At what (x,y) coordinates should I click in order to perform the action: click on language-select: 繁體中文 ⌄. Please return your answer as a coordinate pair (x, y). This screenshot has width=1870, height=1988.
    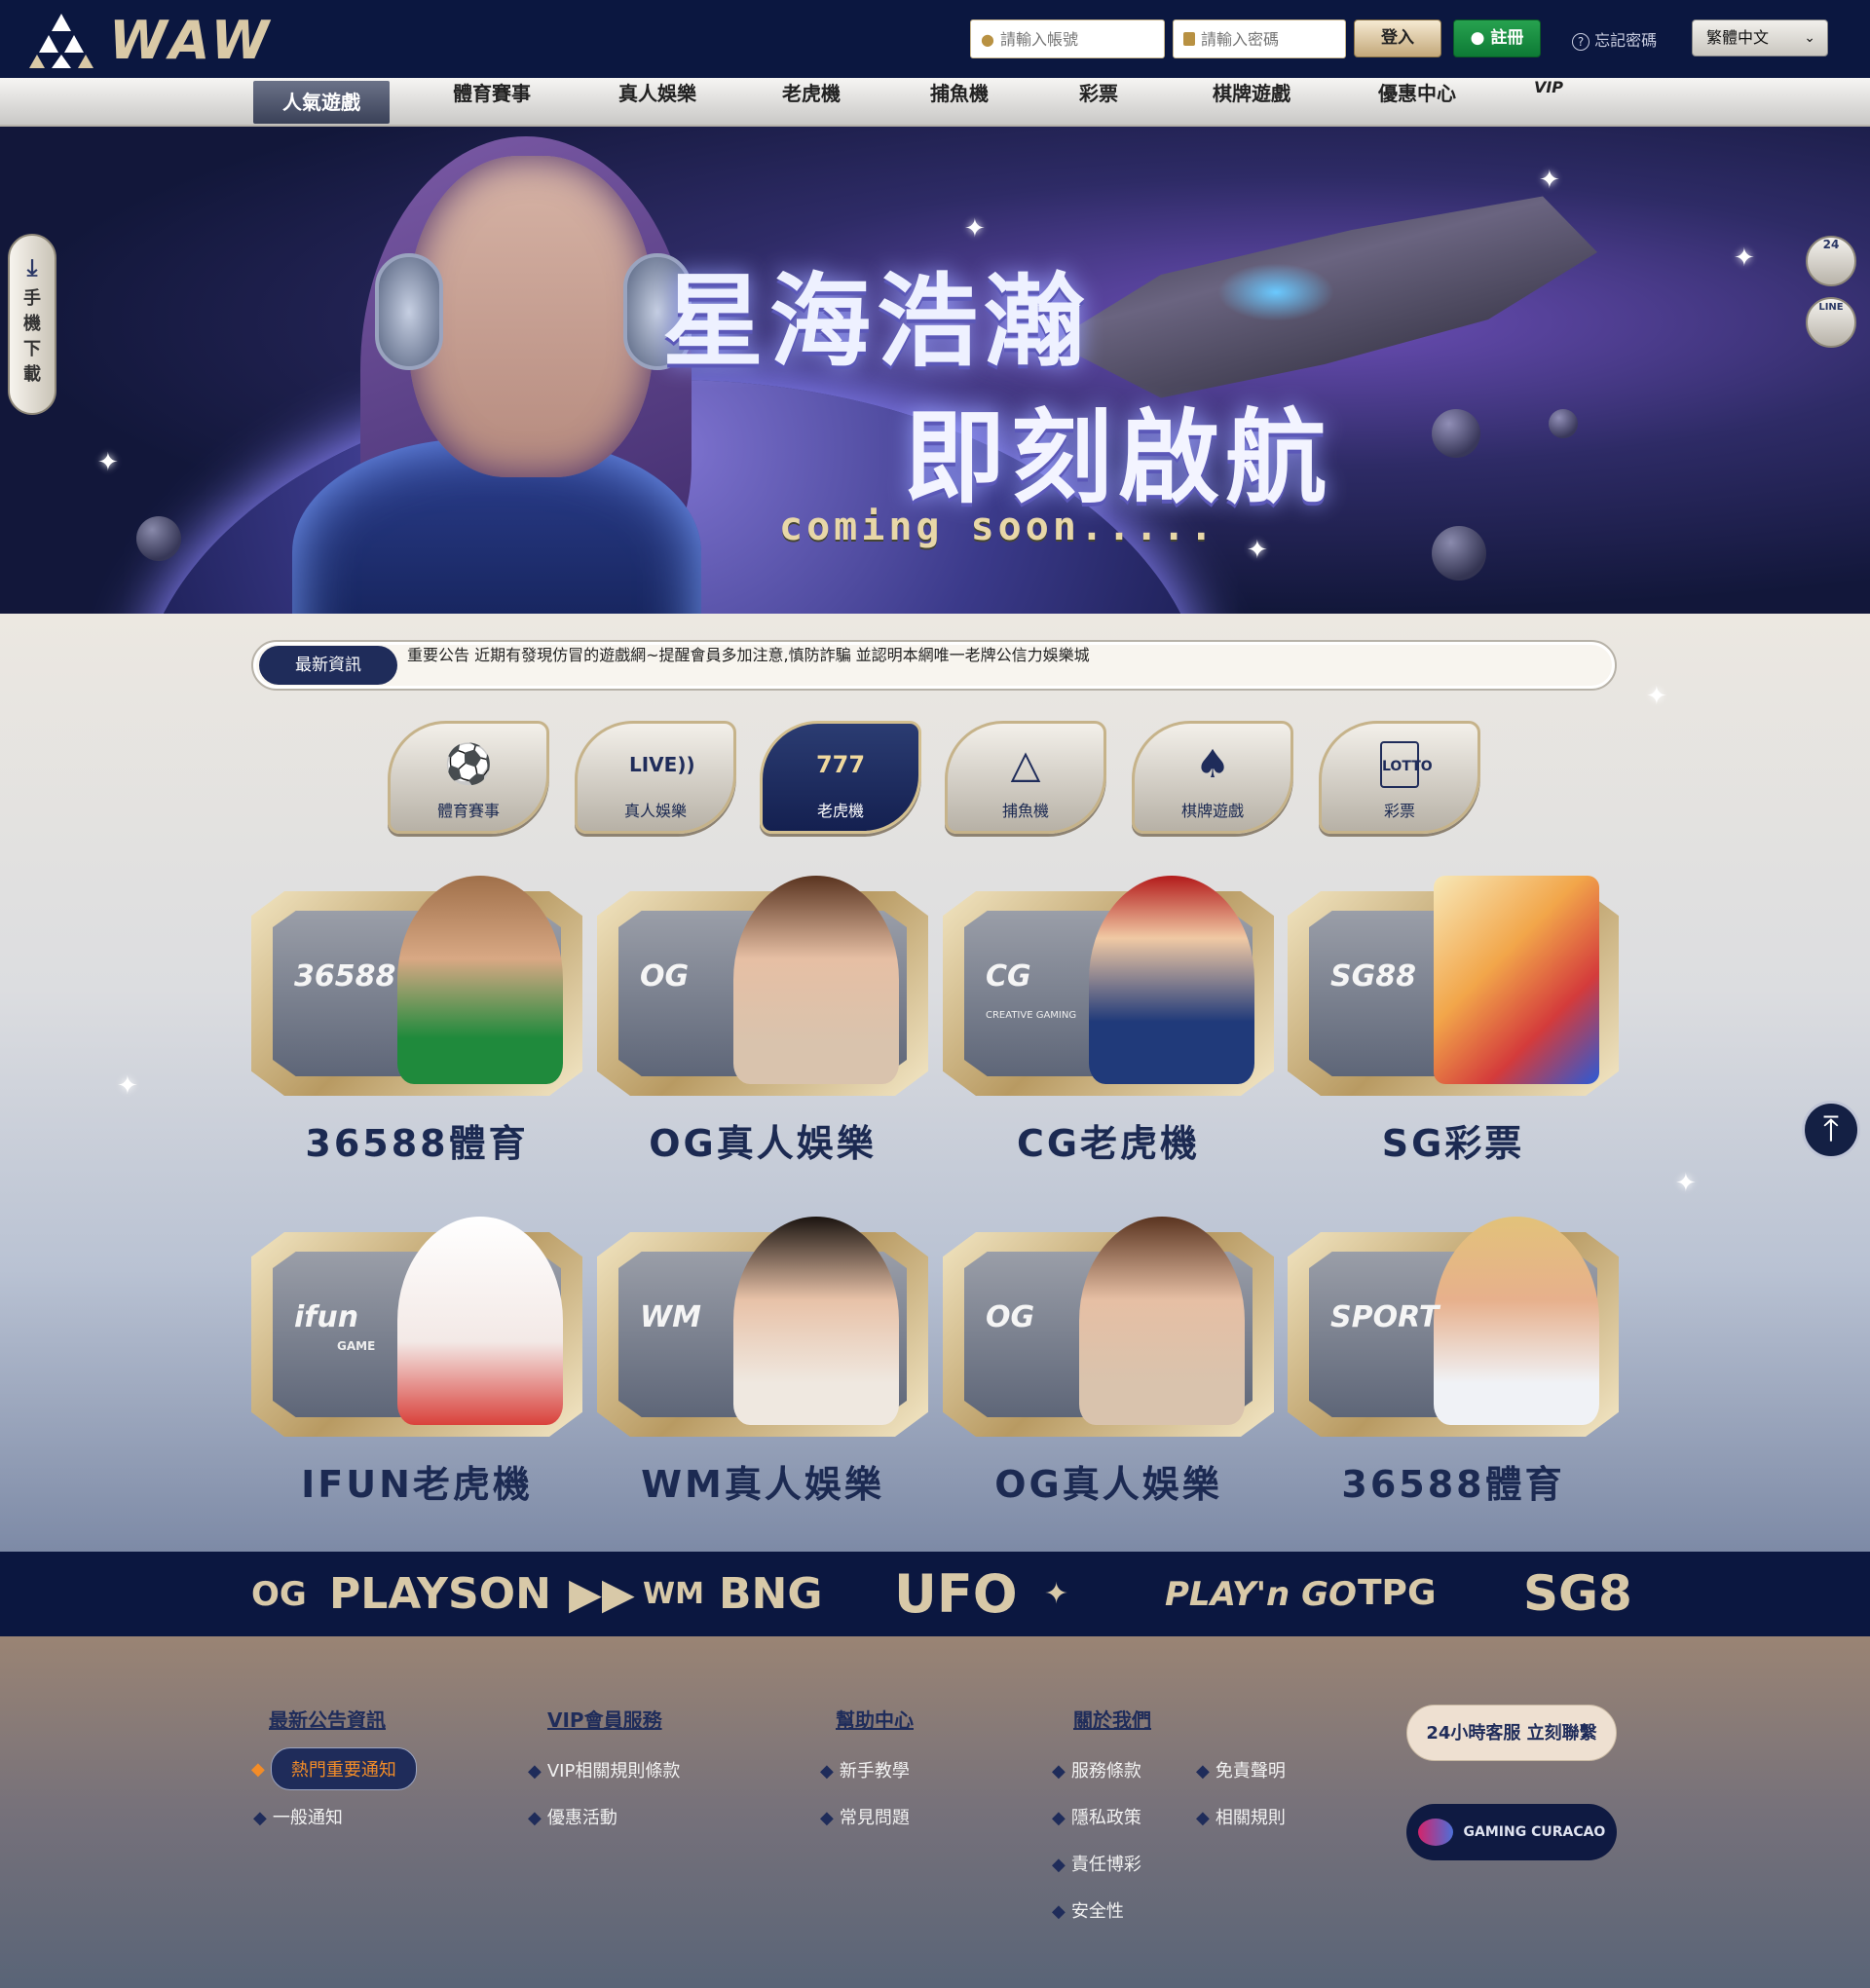
    Looking at the image, I should click on (1760, 37).